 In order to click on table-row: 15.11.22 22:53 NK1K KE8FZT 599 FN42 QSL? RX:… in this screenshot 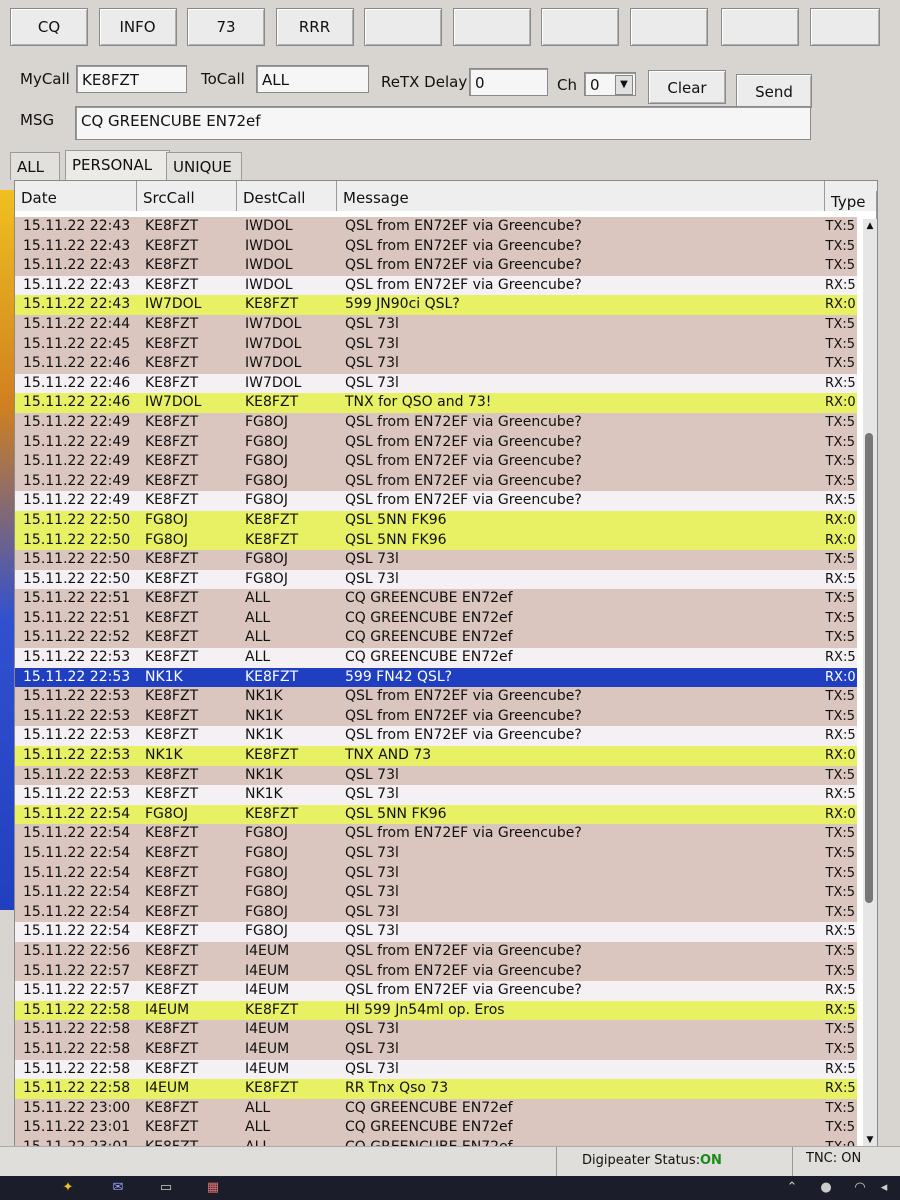, I will do `click(436, 677)`.